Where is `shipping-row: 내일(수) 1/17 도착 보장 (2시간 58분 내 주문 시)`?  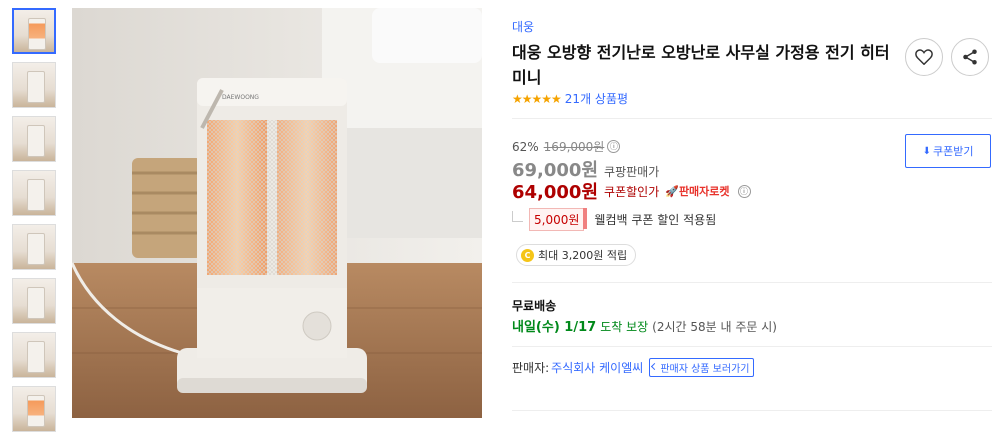
shipping-row: 내일(수) 1/17 도착 보장 (2시간 58분 내 주문 시) is located at coordinates (644, 325).